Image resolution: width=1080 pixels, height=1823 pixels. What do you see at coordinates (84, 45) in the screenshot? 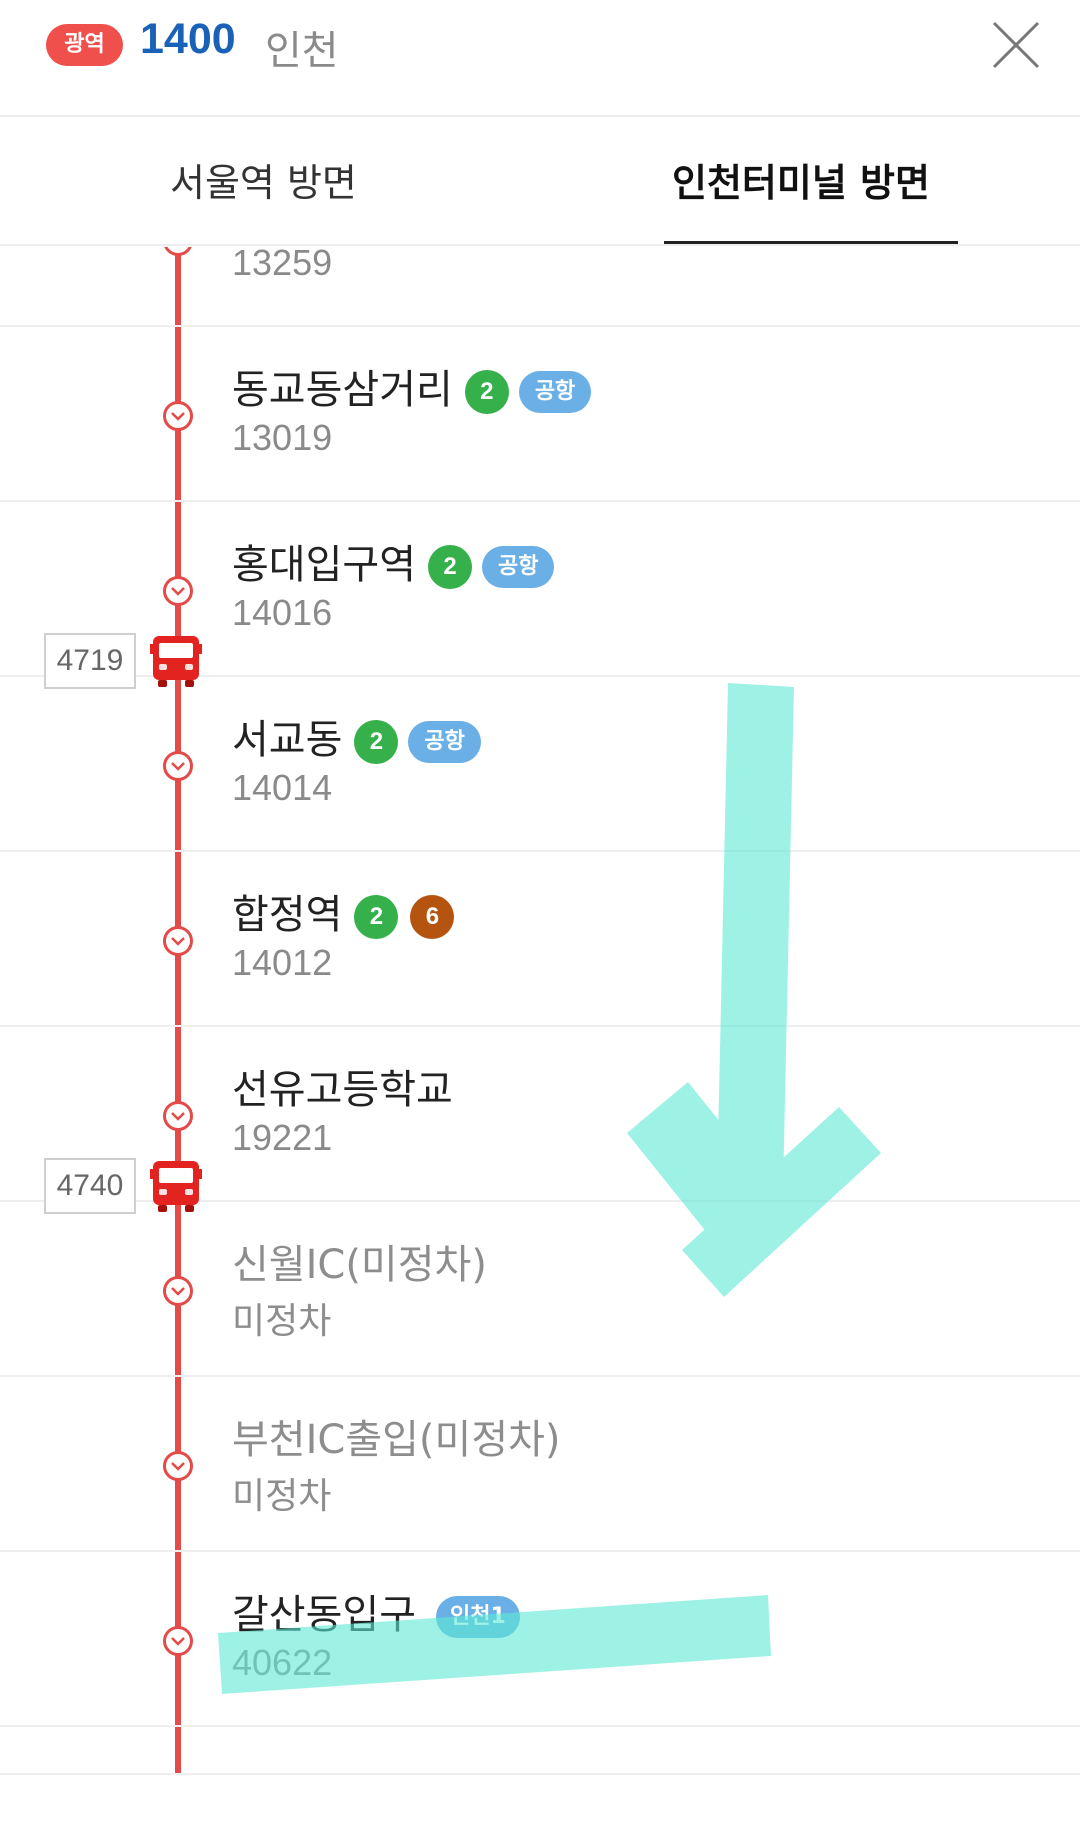
I see `route-type-badge: 광역` at bounding box center [84, 45].